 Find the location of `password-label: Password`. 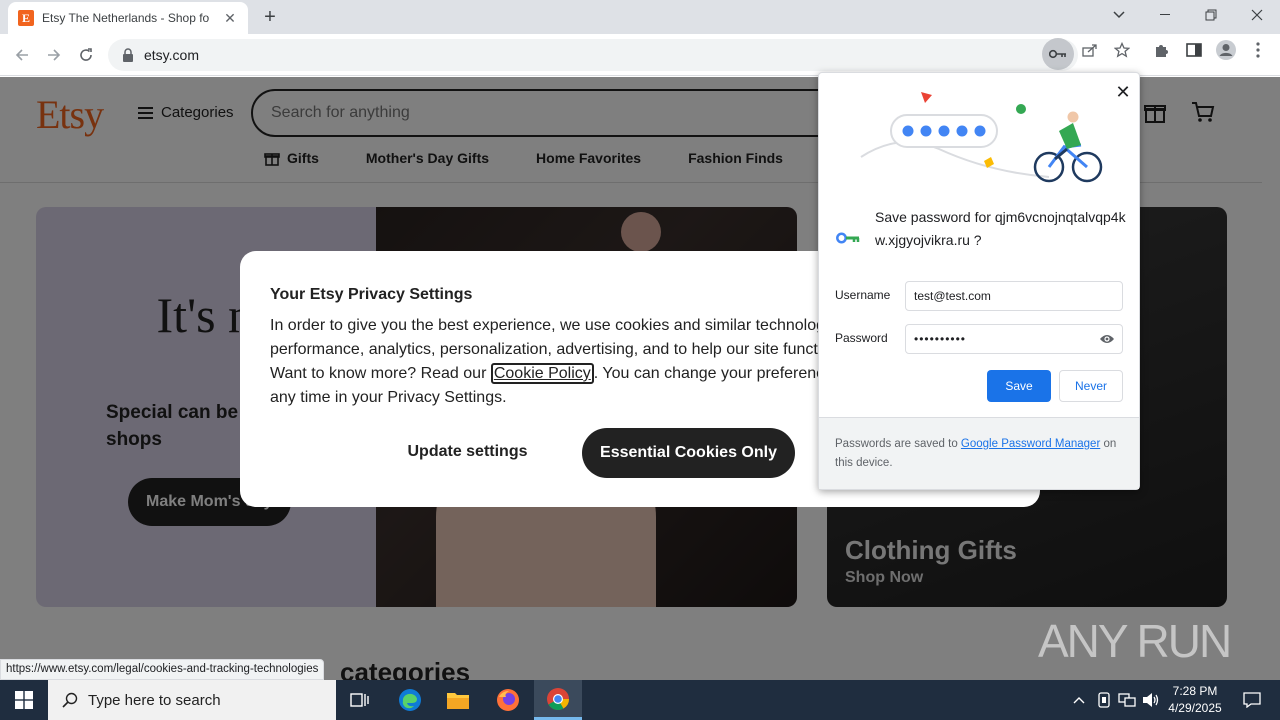

password-label: Password is located at coordinates (861, 338).